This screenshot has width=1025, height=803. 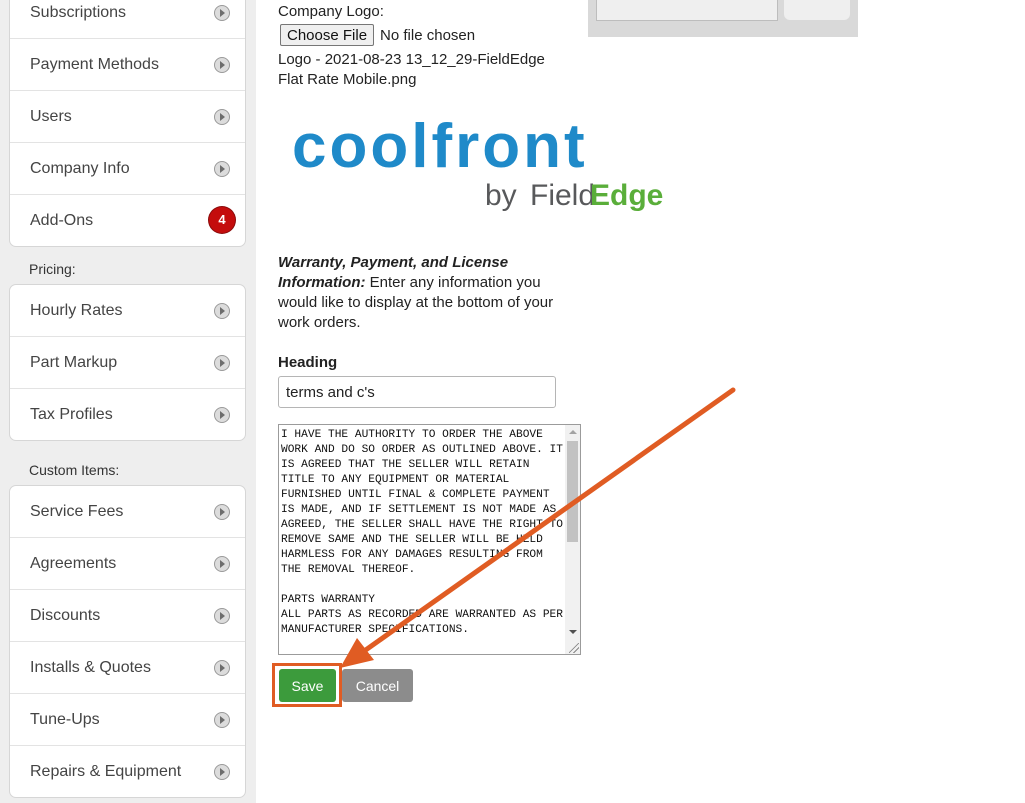 I want to click on textarea-scrollbar, so click(x=572, y=539).